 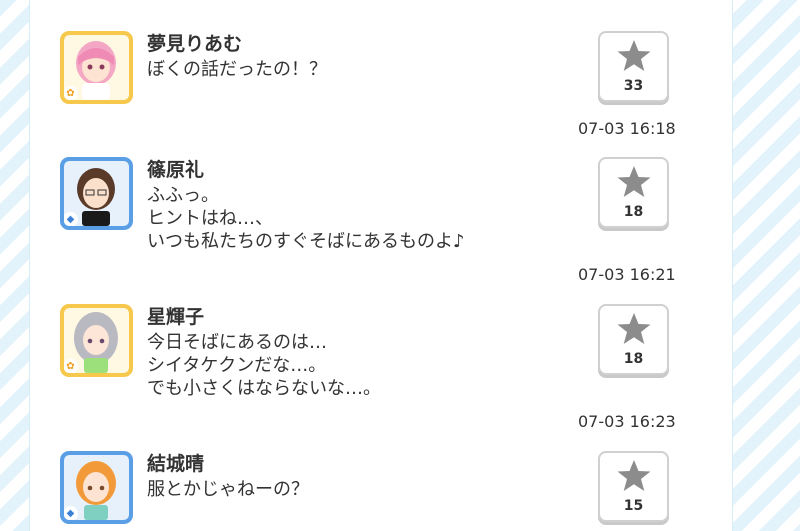 What do you see at coordinates (228, 489) in the screenshot?
I see `comment-text: 服とかじゃねーの？` at bounding box center [228, 489].